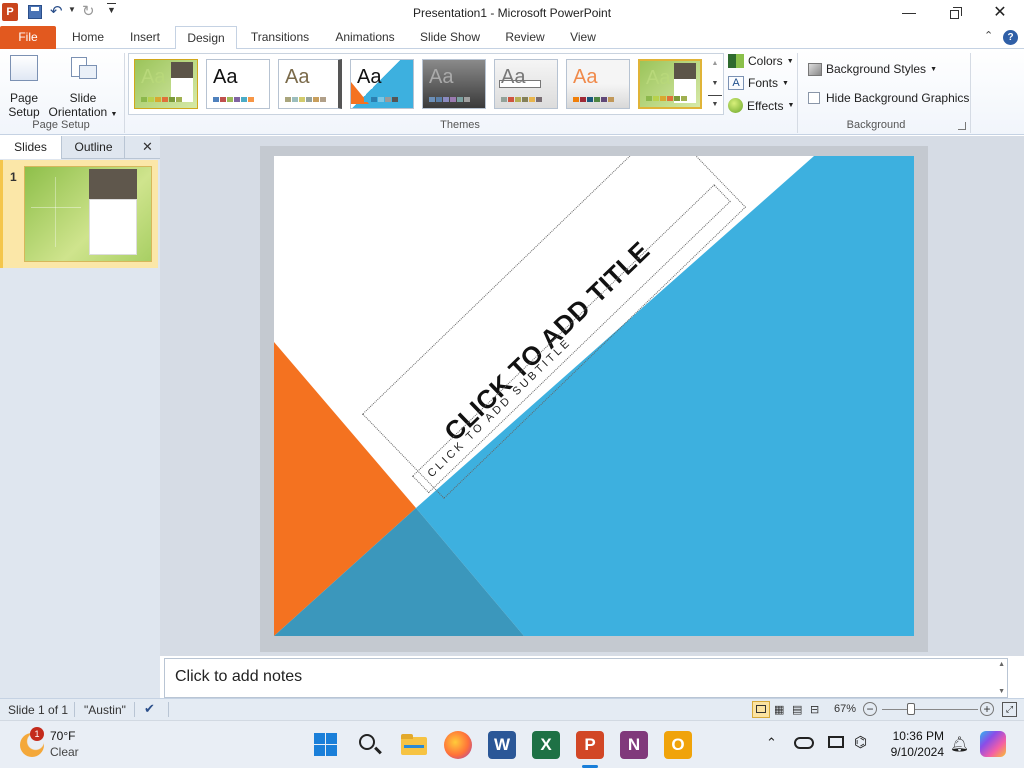 This screenshot has width=1024, height=768. I want to click on page-setup-label-2: Setup, so click(24, 112).